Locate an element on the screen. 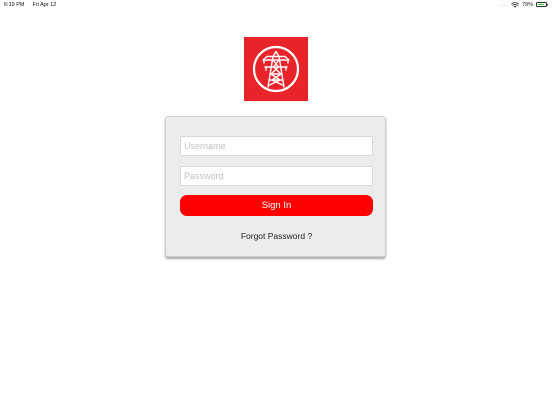 This screenshot has width=552, height=414. power-pylon-icon is located at coordinates (276, 69).